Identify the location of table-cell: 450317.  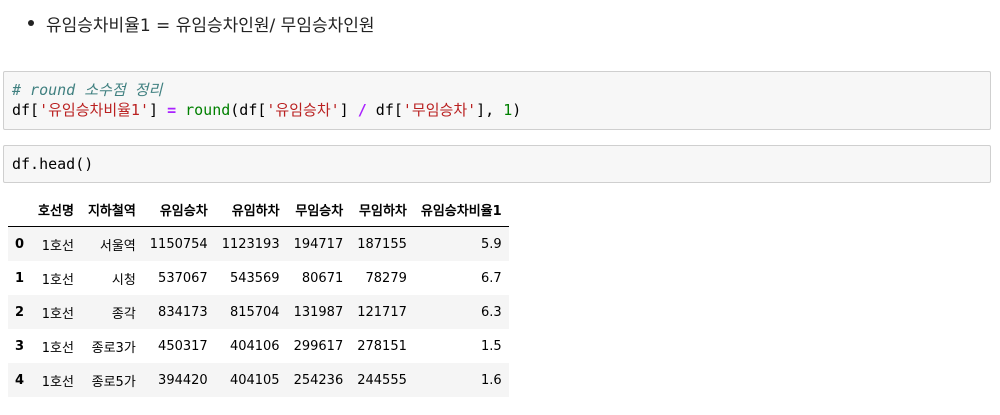
(183, 346).